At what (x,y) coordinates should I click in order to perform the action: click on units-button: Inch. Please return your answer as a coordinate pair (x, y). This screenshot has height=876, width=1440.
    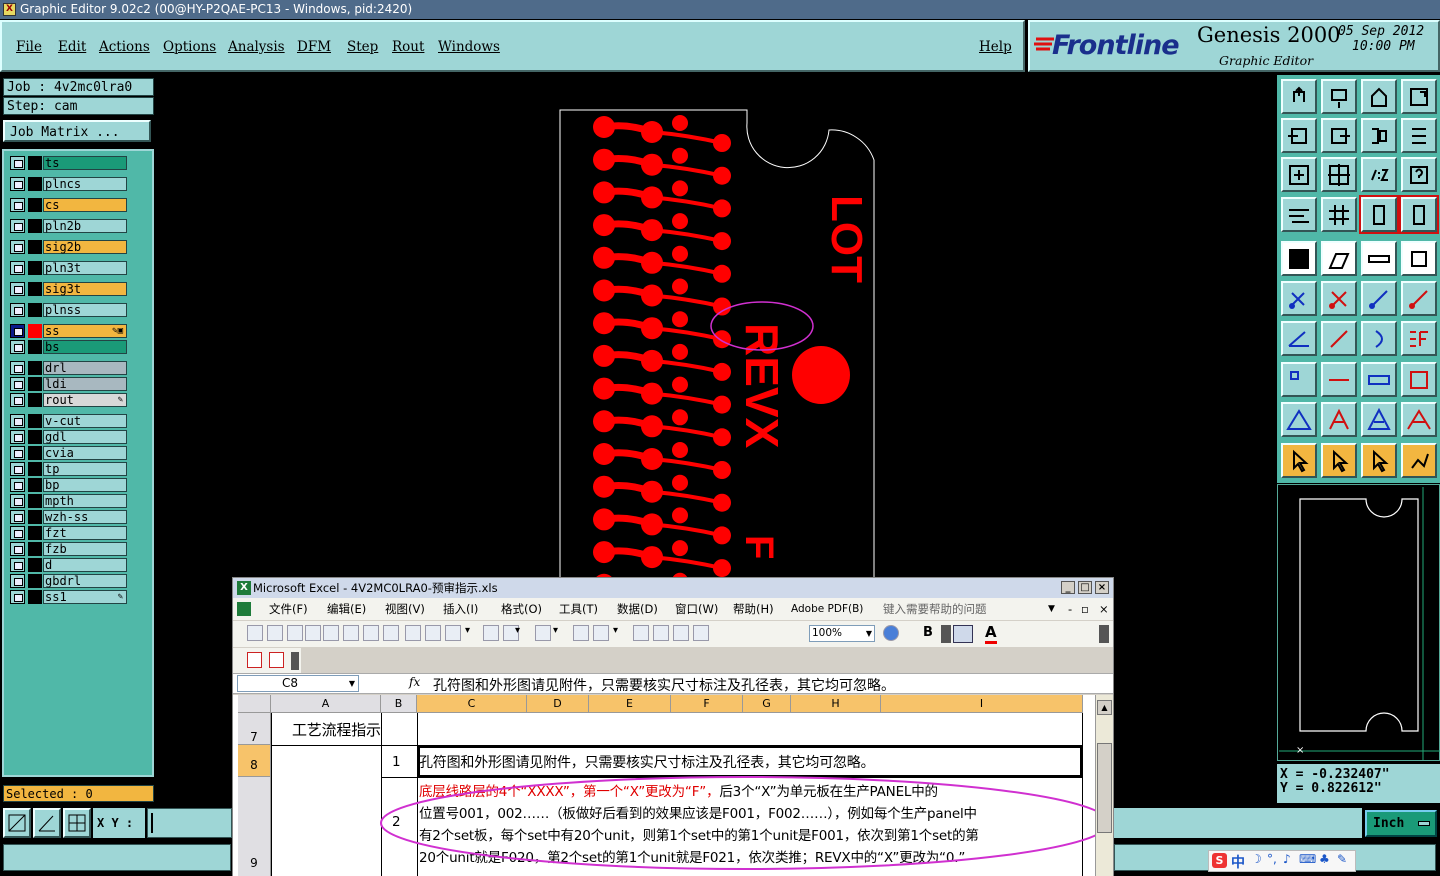
    Looking at the image, I should click on (1401, 823).